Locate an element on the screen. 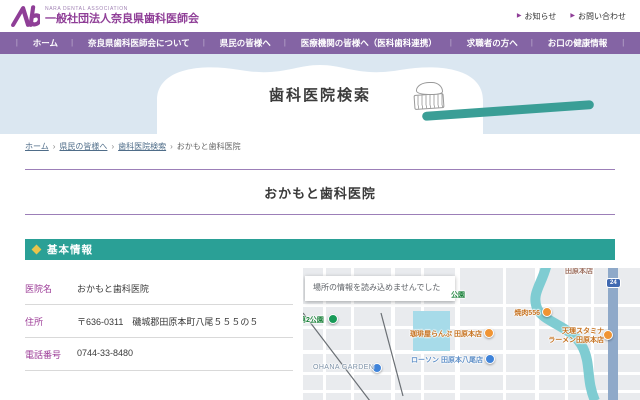 Image resolution: width=640 pixels, height=400 pixels. toothpaste-illustration is located at coordinates (429, 88).